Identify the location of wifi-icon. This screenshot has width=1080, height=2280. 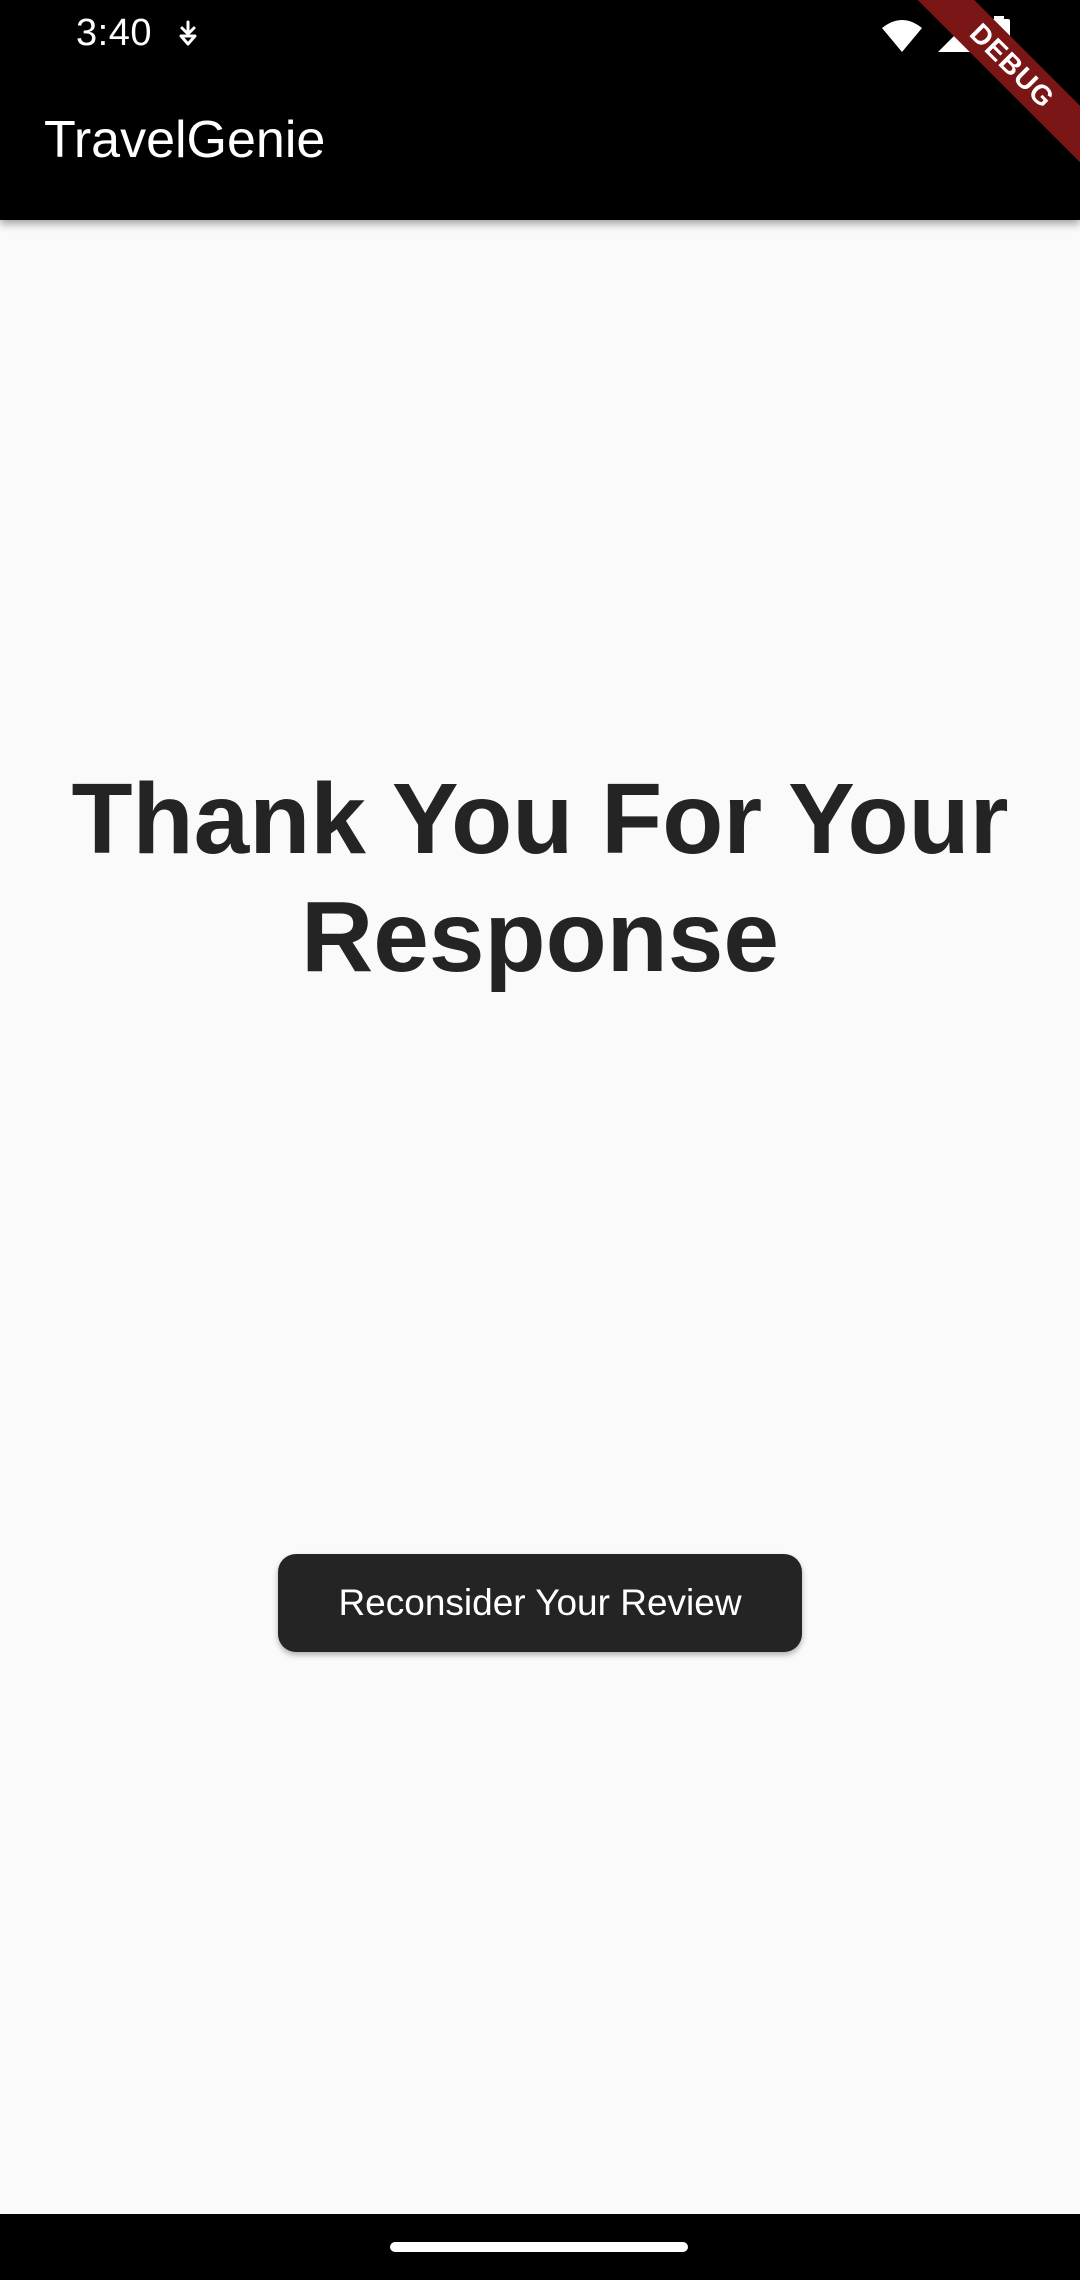
(902, 36).